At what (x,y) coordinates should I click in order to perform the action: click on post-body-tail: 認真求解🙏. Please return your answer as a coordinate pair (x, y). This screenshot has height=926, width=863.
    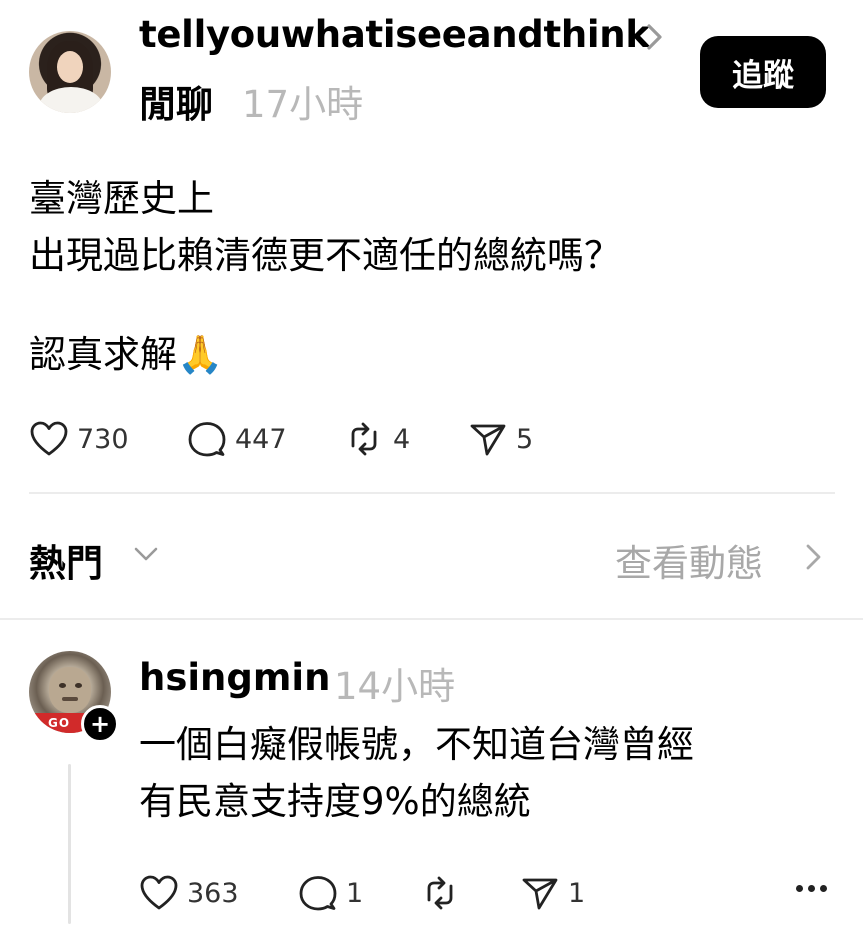
    Looking at the image, I should click on (126, 354).